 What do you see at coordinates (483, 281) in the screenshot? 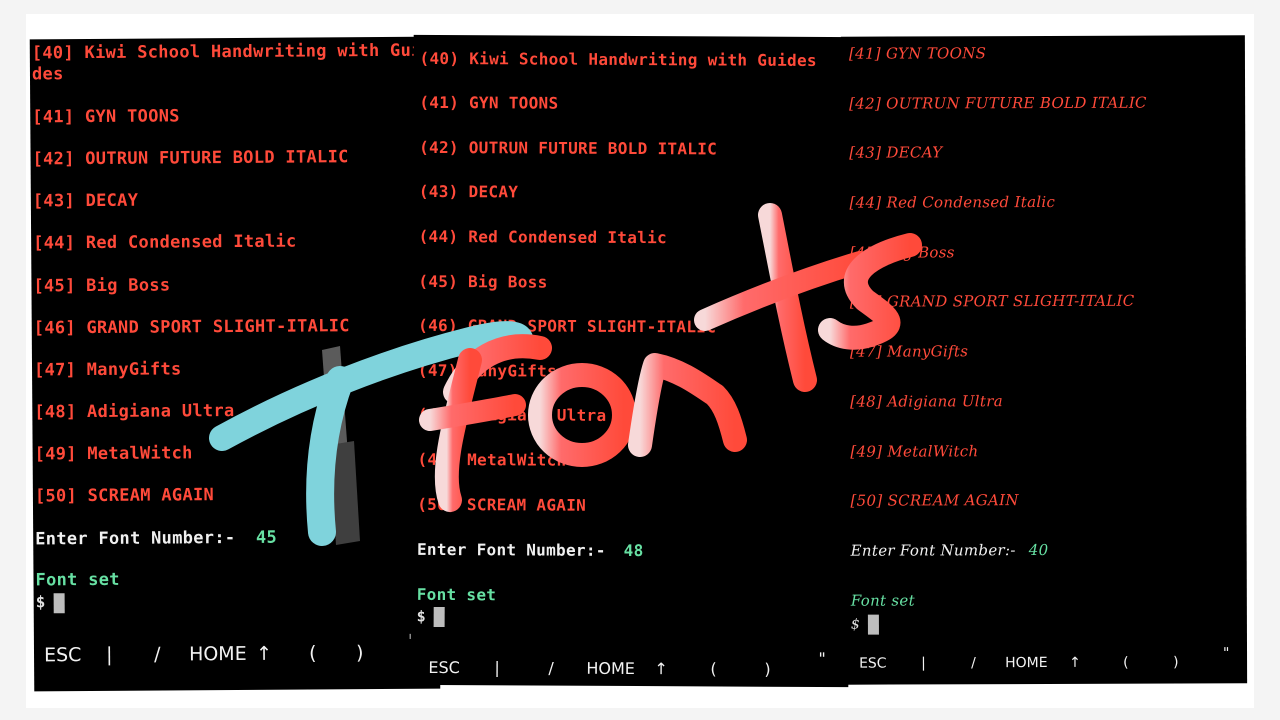
I see `font-list-item: (45) Big Boss` at bounding box center [483, 281].